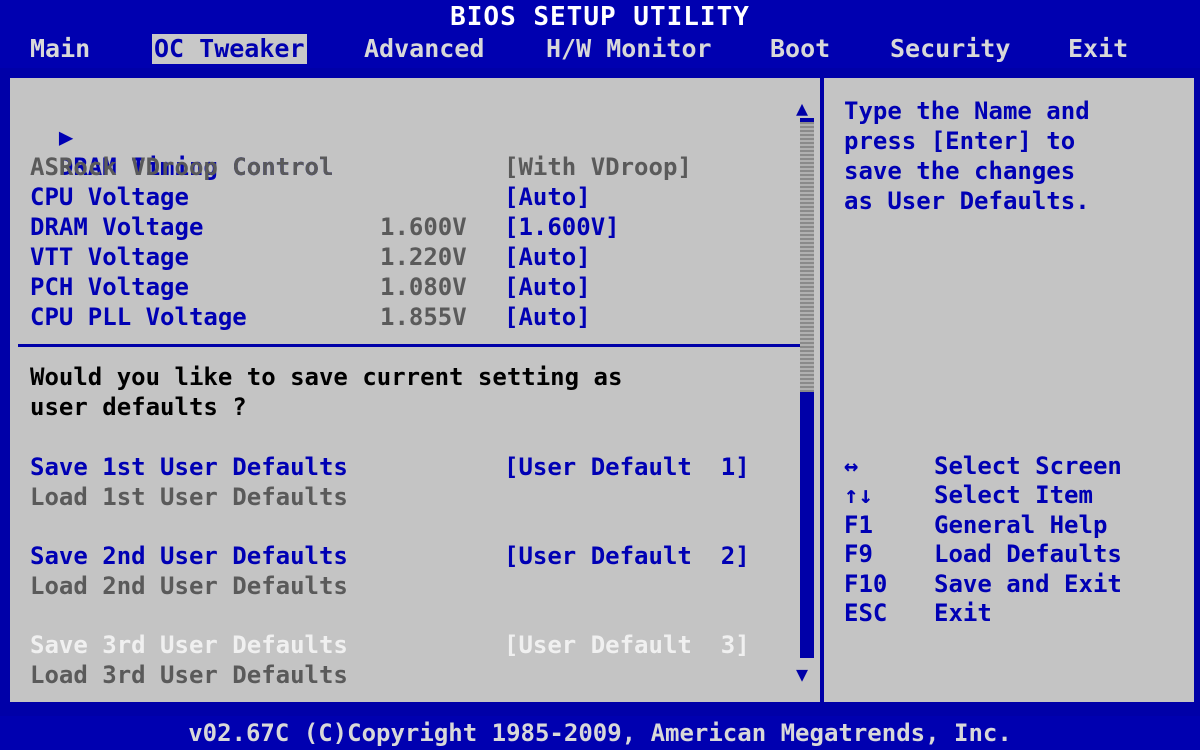 This screenshot has width=1200, height=750. I want to click on tab-main: Main, so click(60, 49).